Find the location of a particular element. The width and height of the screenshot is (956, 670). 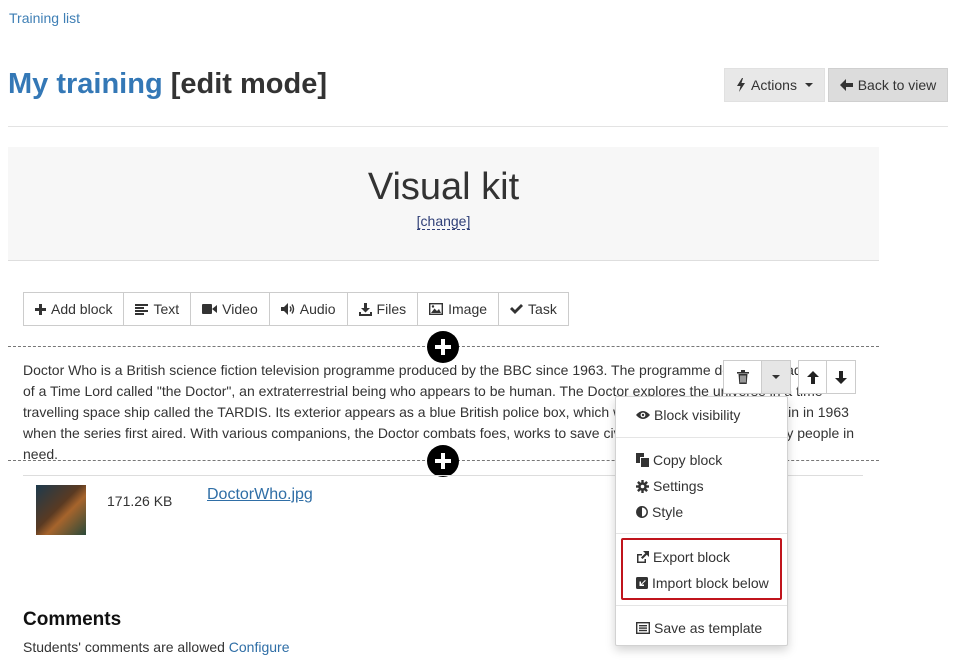

edit-mode-label: [edit mode] is located at coordinates (249, 84).